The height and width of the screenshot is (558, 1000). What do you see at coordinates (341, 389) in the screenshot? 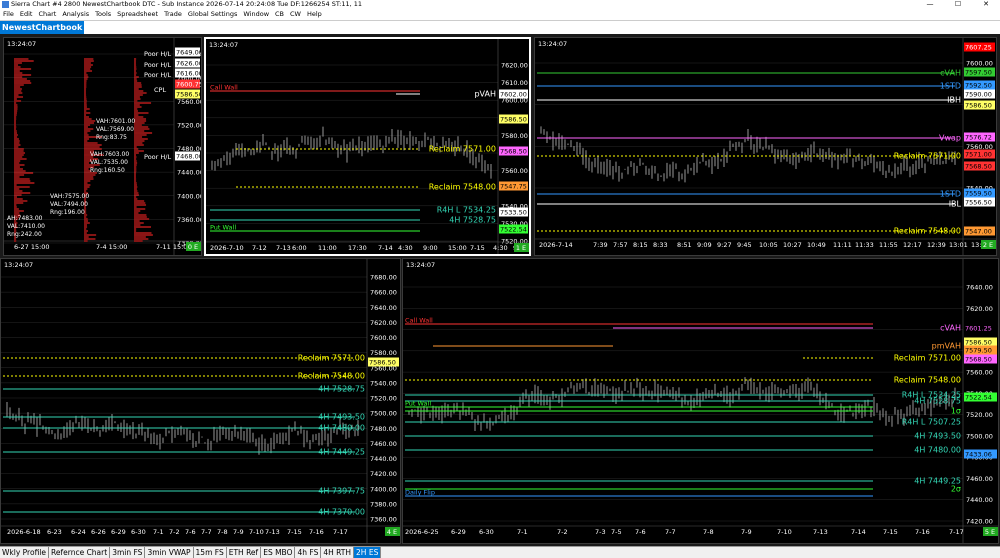
I see `level-label: 4H 7528.75` at bounding box center [341, 389].